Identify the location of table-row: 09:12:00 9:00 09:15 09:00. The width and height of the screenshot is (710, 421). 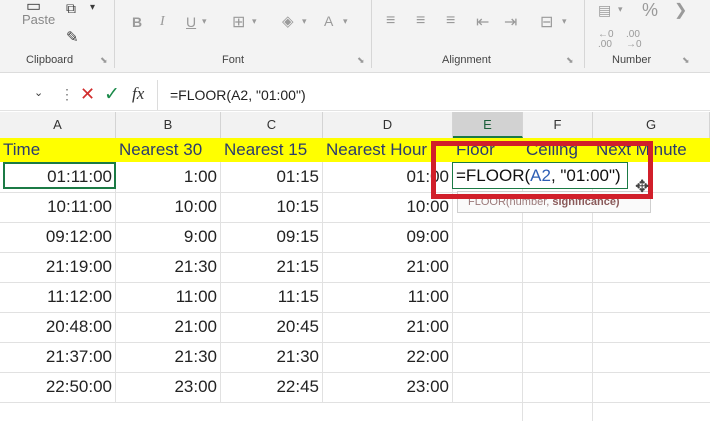
(355, 237).